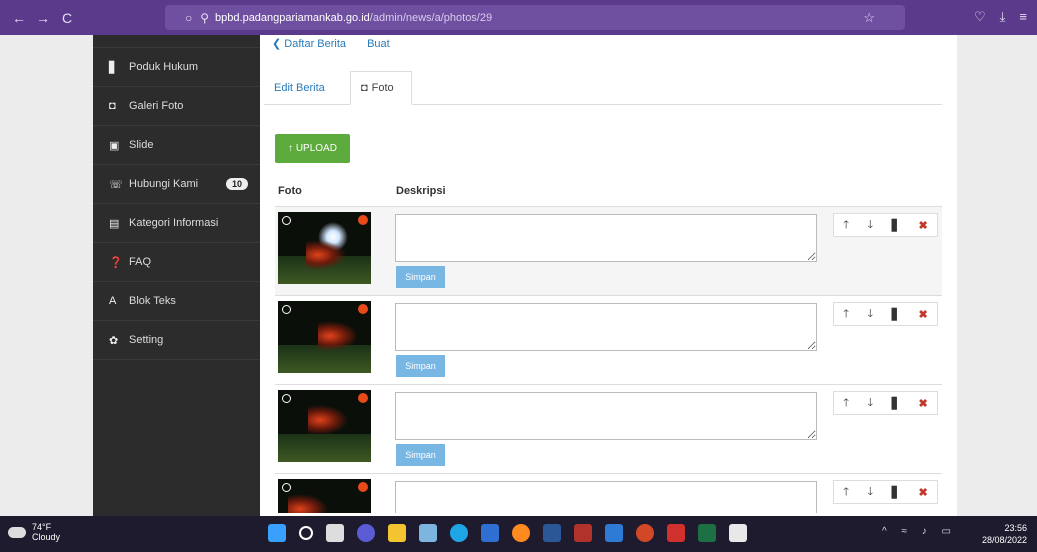  What do you see at coordinates (907, 531) in the screenshot?
I see `wifi-icon: ≈` at bounding box center [907, 531].